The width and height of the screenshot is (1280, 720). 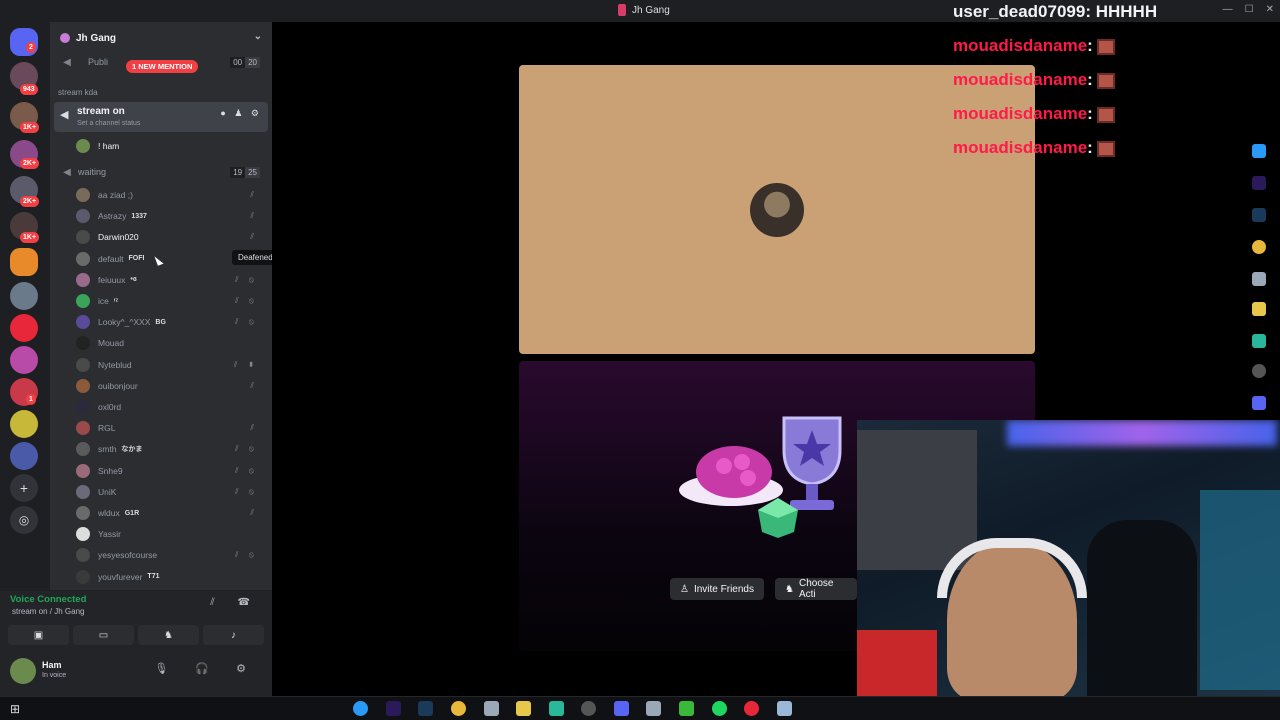 What do you see at coordinates (172, 237) in the screenshot?
I see `voice-member: Darwin020 ⫽` at bounding box center [172, 237].